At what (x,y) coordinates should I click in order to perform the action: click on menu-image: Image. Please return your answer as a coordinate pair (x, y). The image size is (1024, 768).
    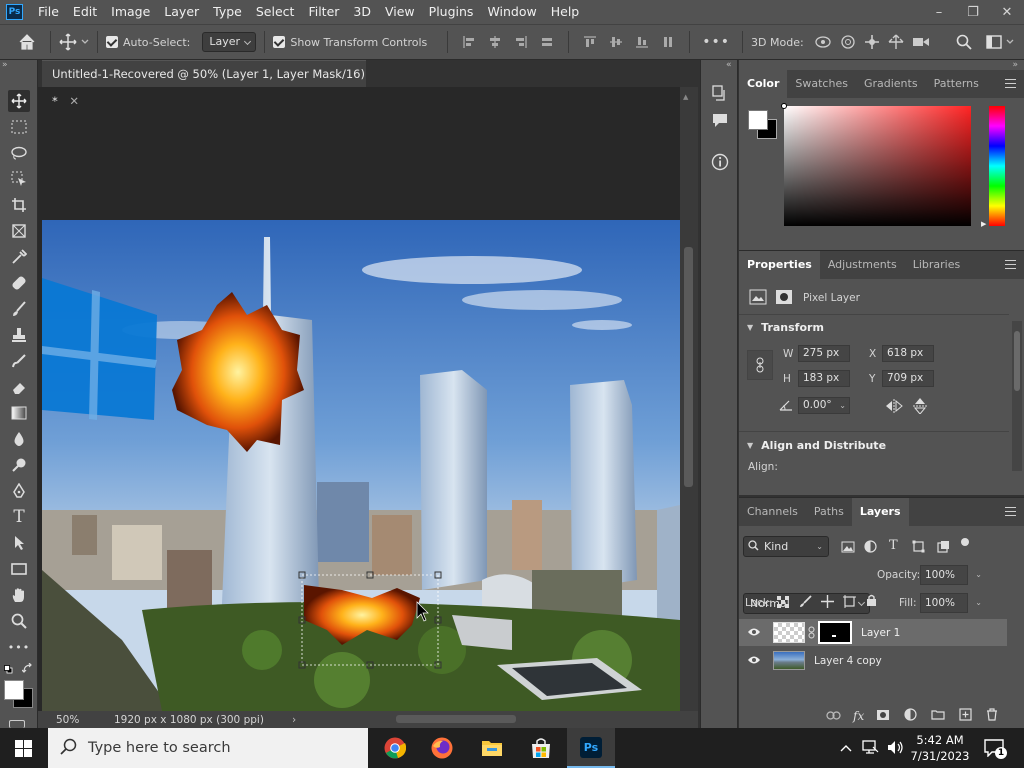
    Looking at the image, I should click on (130, 12).